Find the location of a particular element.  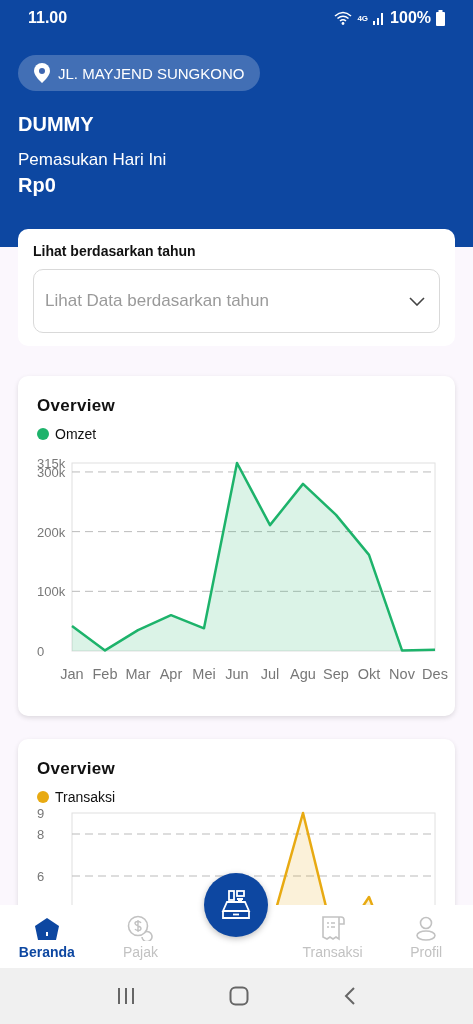

coin-icon is located at coordinates (140, 928).